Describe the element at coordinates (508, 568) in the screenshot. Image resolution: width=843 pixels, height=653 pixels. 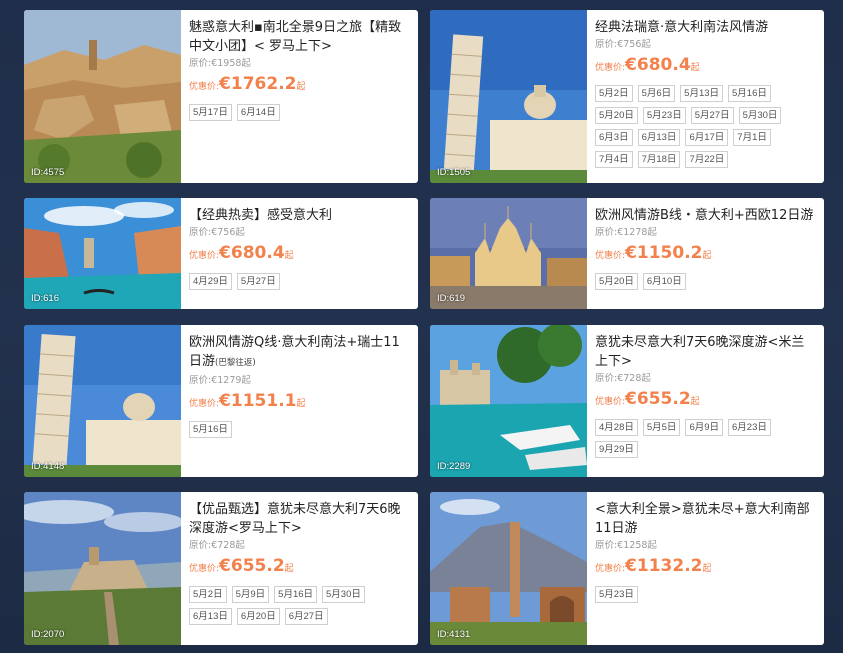
I see `tour-photo-pompeii: ID:4131` at that location.